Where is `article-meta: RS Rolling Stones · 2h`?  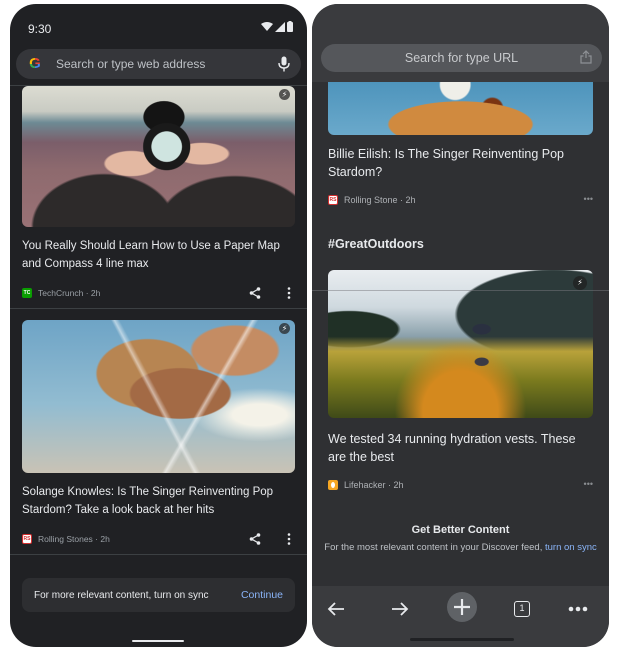 article-meta: RS Rolling Stones · 2h is located at coordinates (66, 539).